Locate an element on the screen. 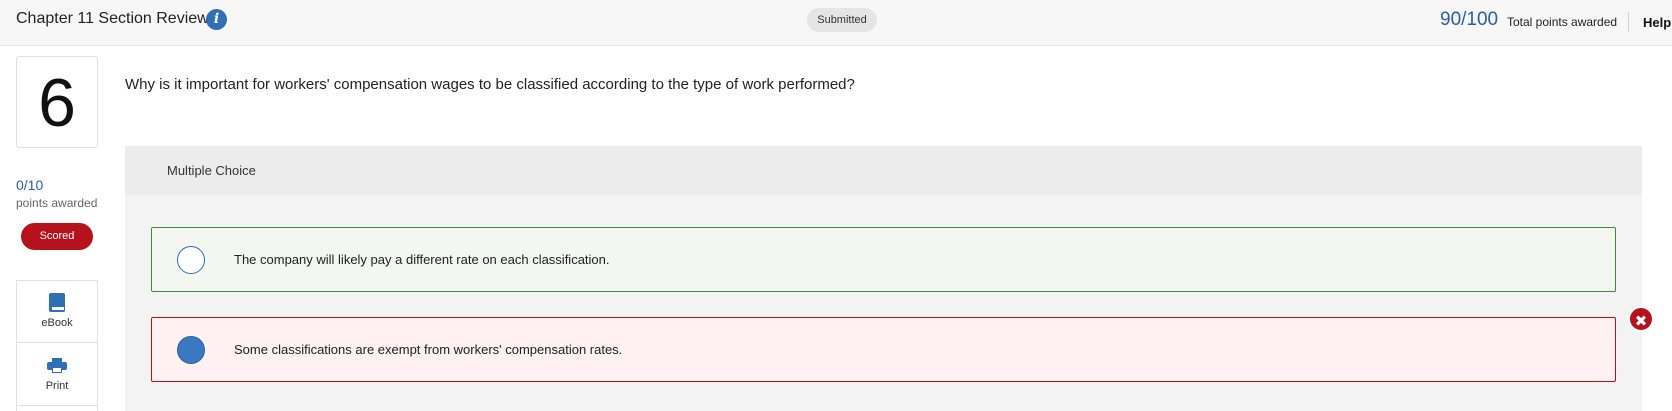 This screenshot has width=1672, height=411. book-icon is located at coordinates (57, 302).